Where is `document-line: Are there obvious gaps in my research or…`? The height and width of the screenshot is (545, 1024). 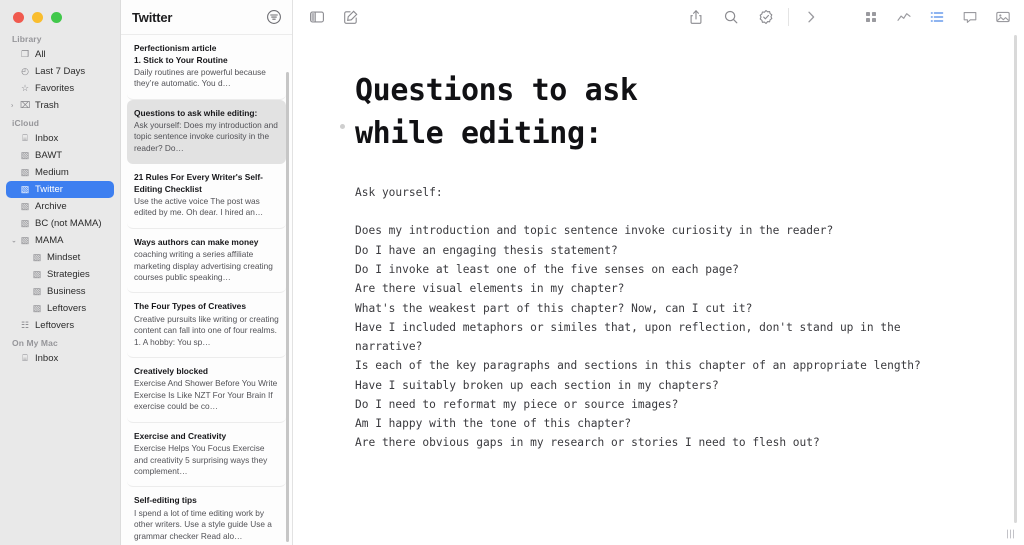
document-line: Are there obvious gaps in my research or… is located at coordinates (654, 442).